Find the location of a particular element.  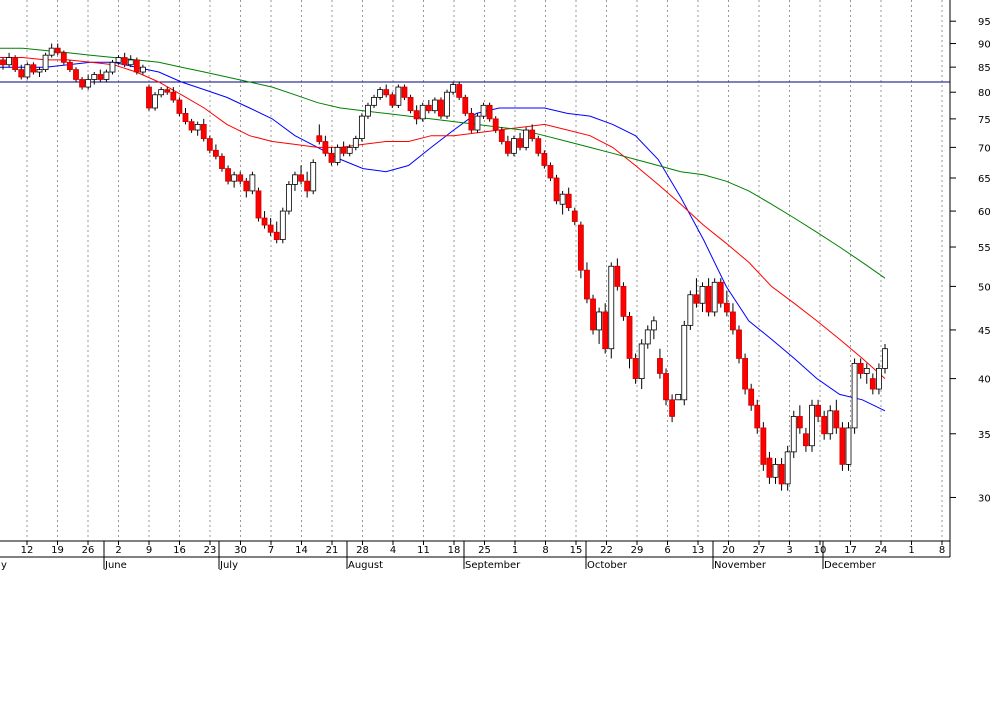

x-tick-label: 9 is located at coordinates (149, 550).